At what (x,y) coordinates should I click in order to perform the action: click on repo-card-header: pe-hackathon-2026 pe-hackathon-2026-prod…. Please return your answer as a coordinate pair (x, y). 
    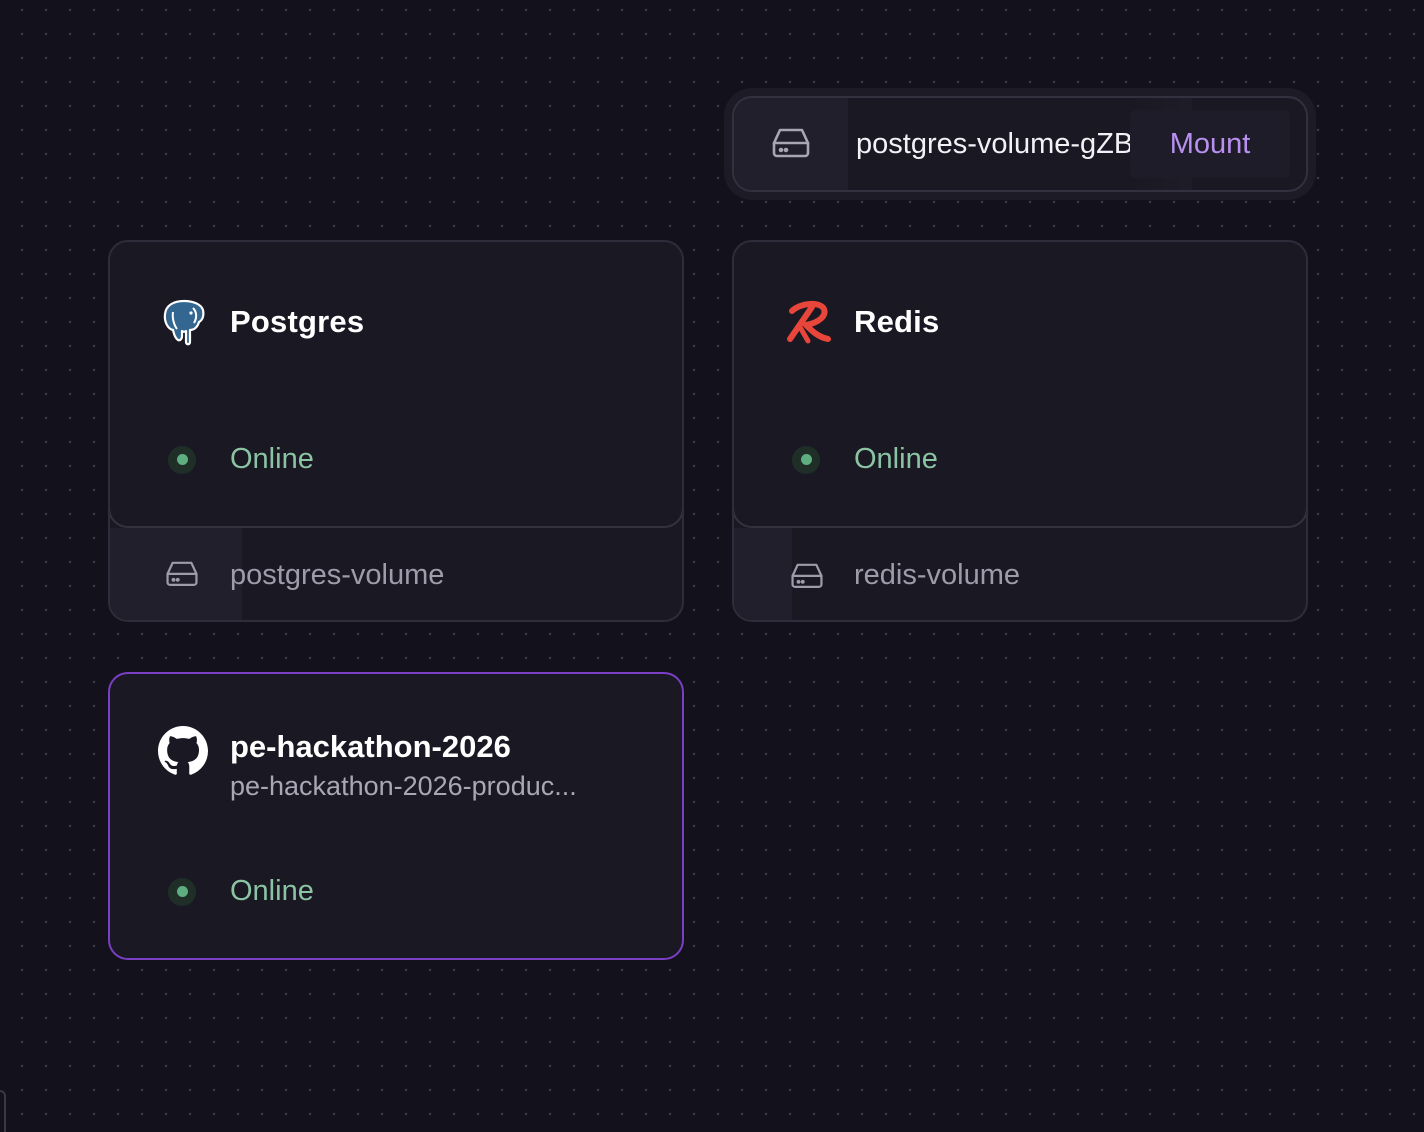
    Looking at the image, I should click on (367, 766).